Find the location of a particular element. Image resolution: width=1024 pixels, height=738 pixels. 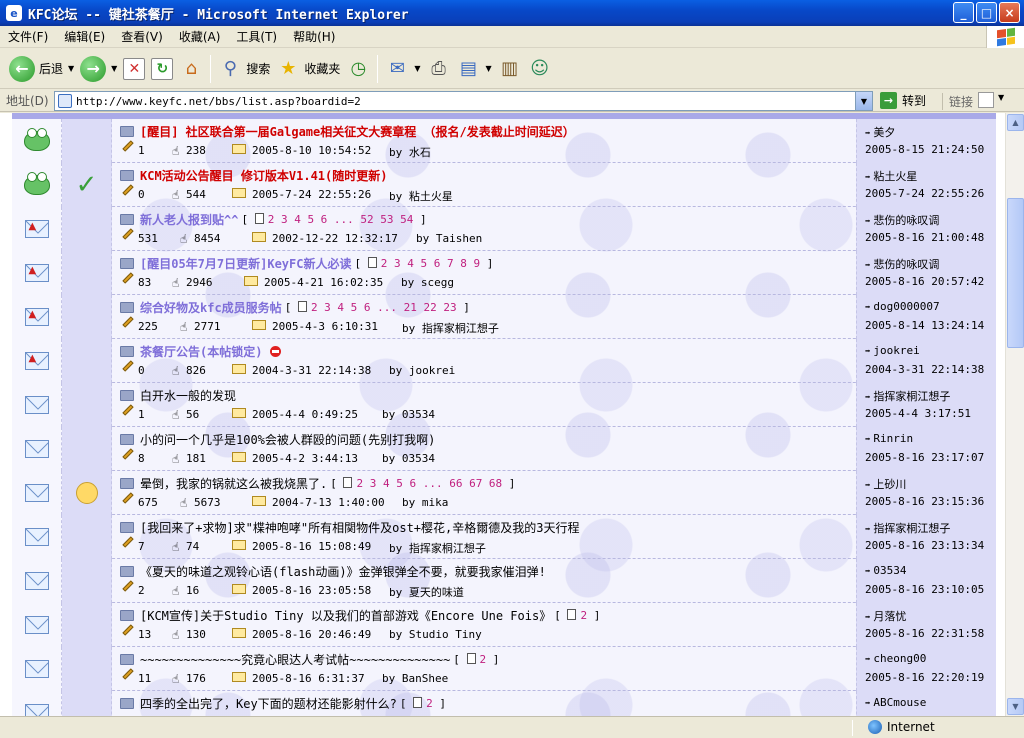

last-reply-user: ➡ jookrei is located at coordinates (892, 350).